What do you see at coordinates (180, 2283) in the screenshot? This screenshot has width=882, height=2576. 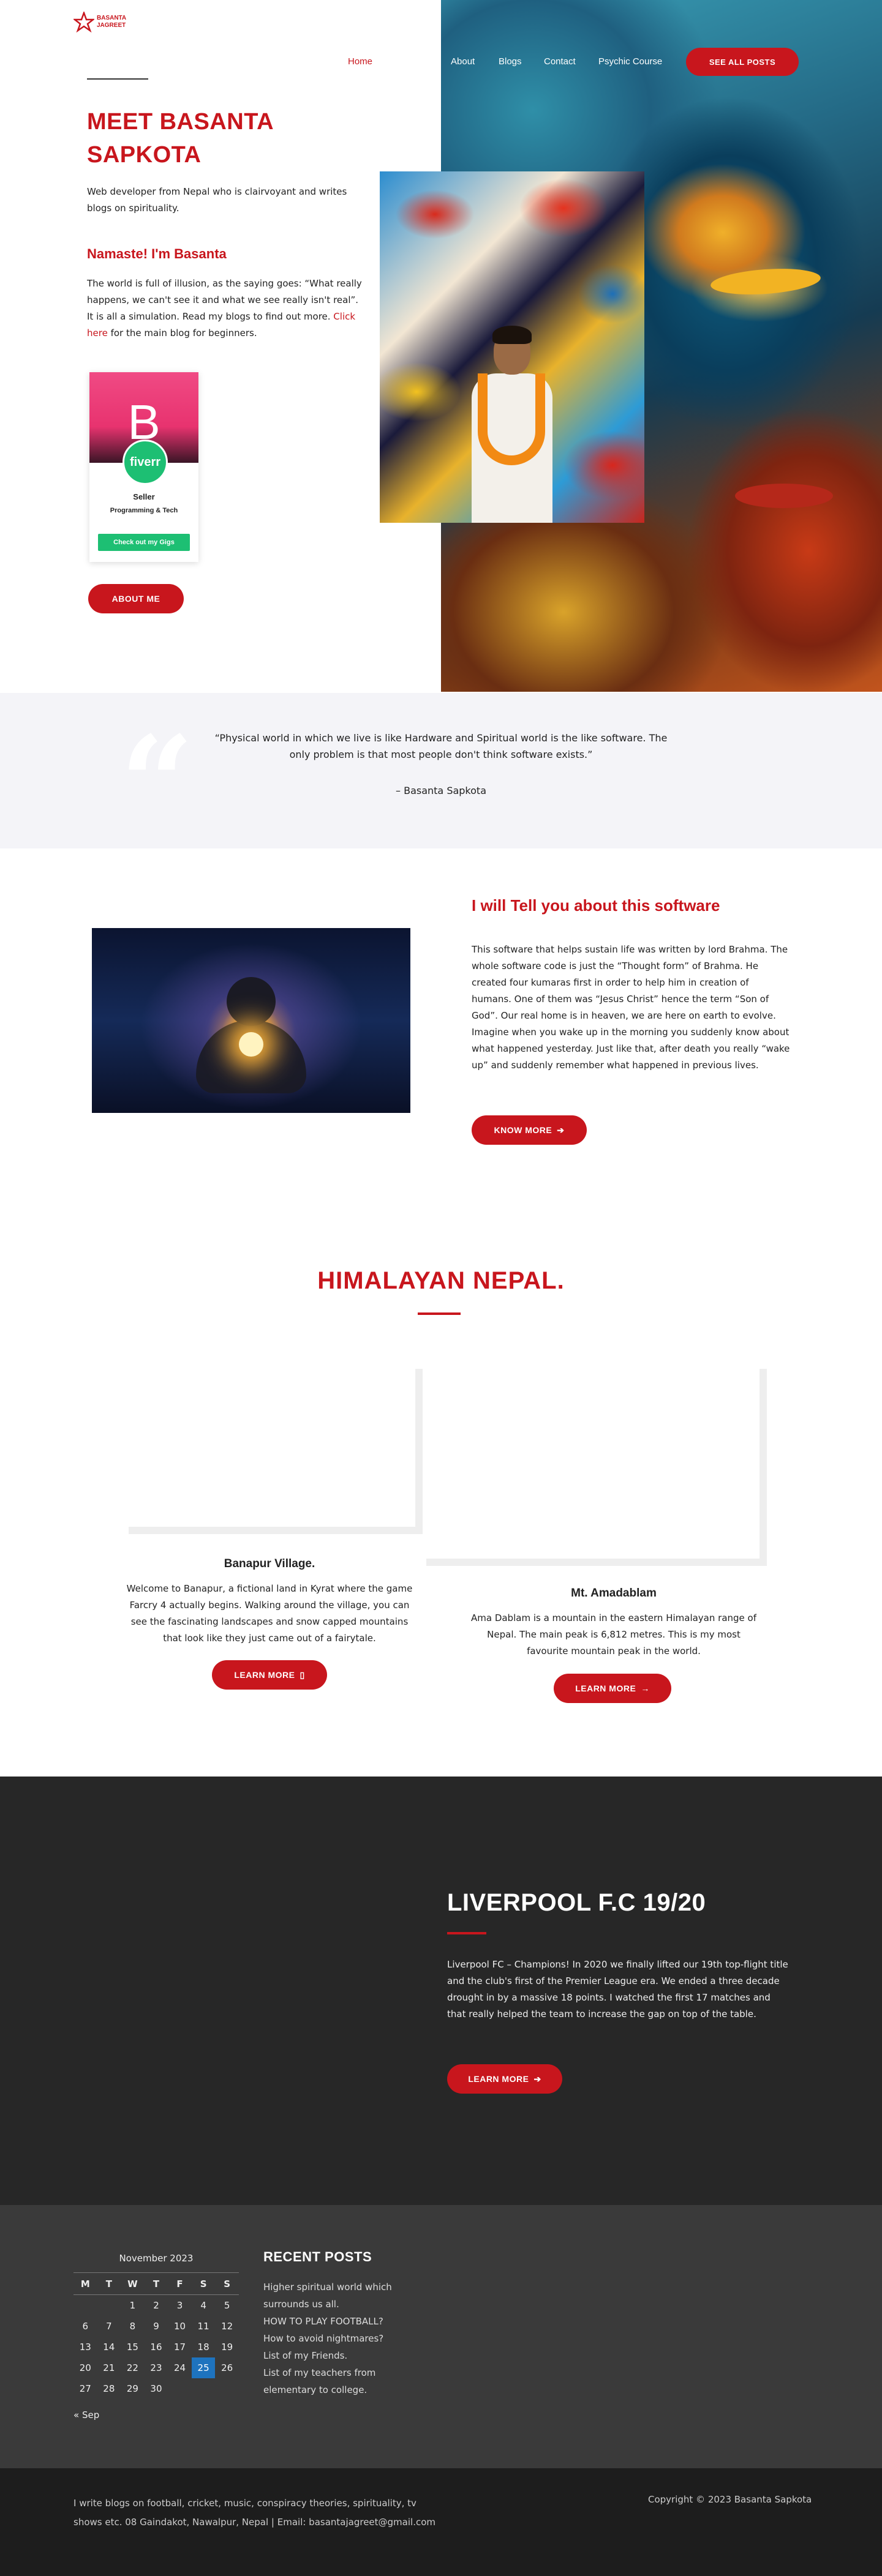 I see `calendar-day-header: F` at bounding box center [180, 2283].